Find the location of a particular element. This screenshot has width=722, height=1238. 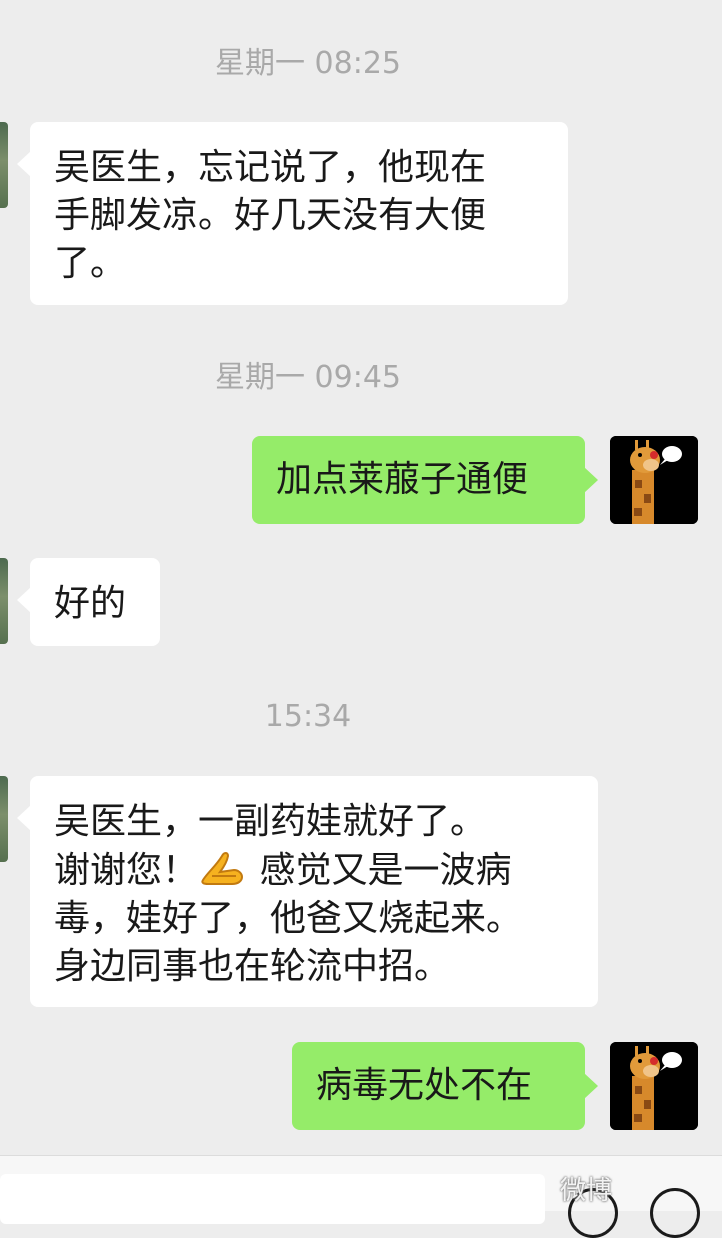

folded-hands-emoji-icon is located at coordinates (222, 868).